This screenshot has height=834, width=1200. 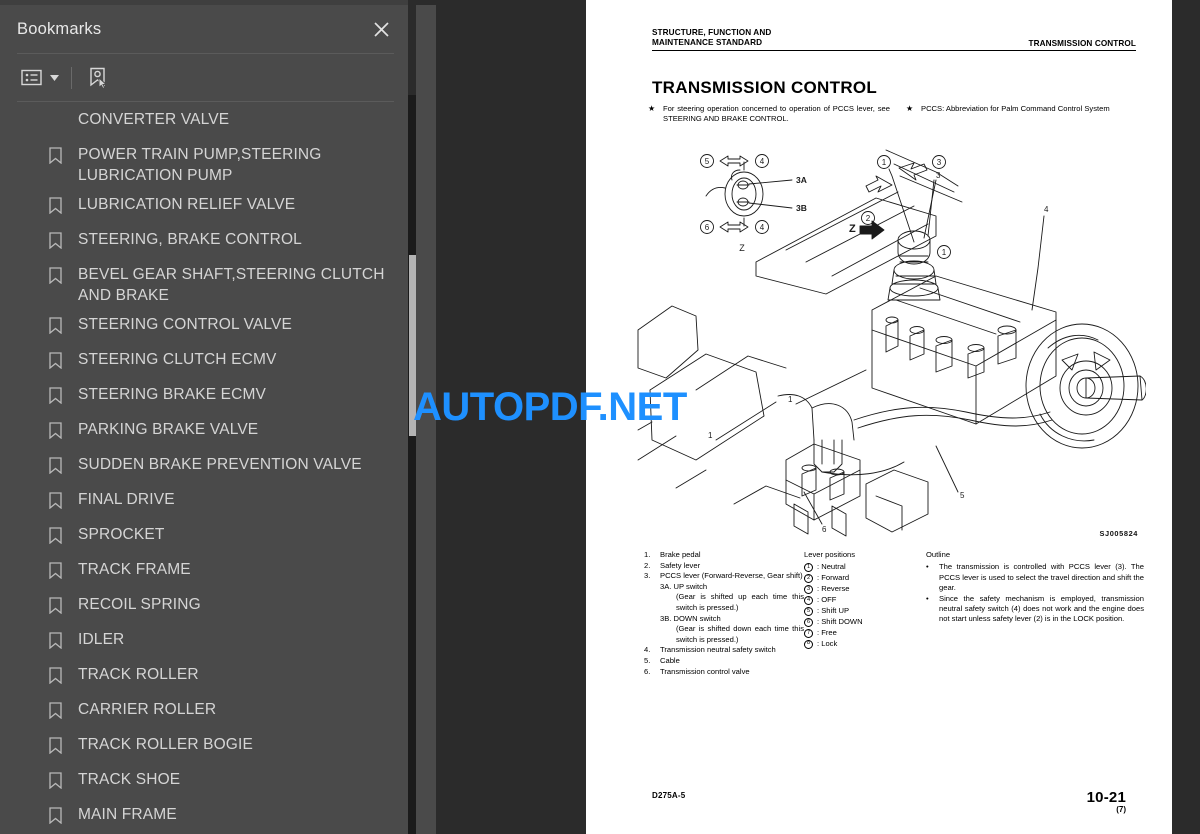 What do you see at coordinates (220, 464) in the screenshot?
I see `bookmark-item-label: SUDDEN BRAKE PREVENTION VALVE` at bounding box center [220, 464].